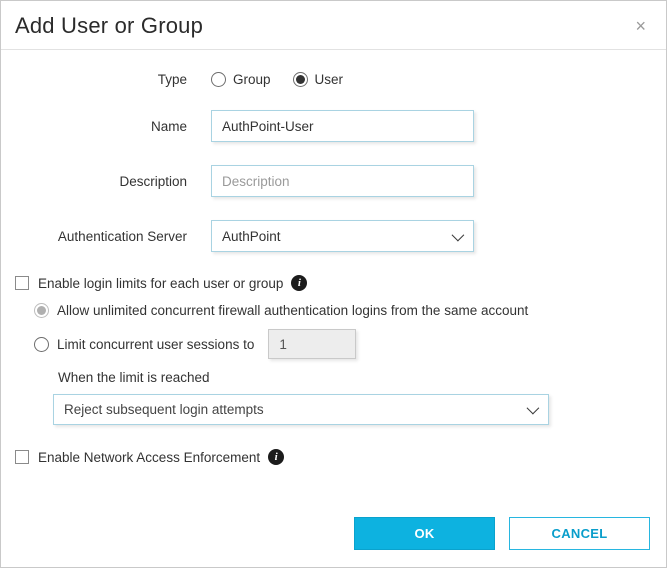  I want to click on limit-sessions-option: Limit concurrent user sessions to, so click(350, 344).